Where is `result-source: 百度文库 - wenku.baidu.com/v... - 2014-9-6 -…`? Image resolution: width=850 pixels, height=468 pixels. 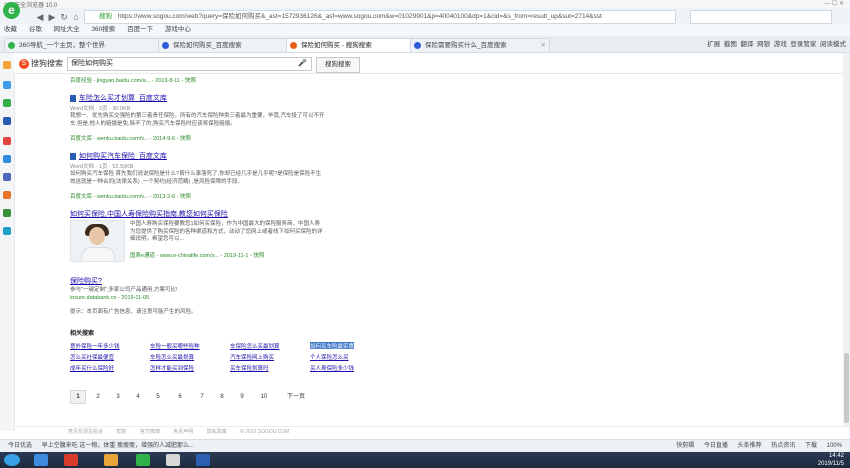
result-source: 百度文库 - wenku.baidu.com/v... - 2014-9-6 -… is located at coordinates (130, 138).